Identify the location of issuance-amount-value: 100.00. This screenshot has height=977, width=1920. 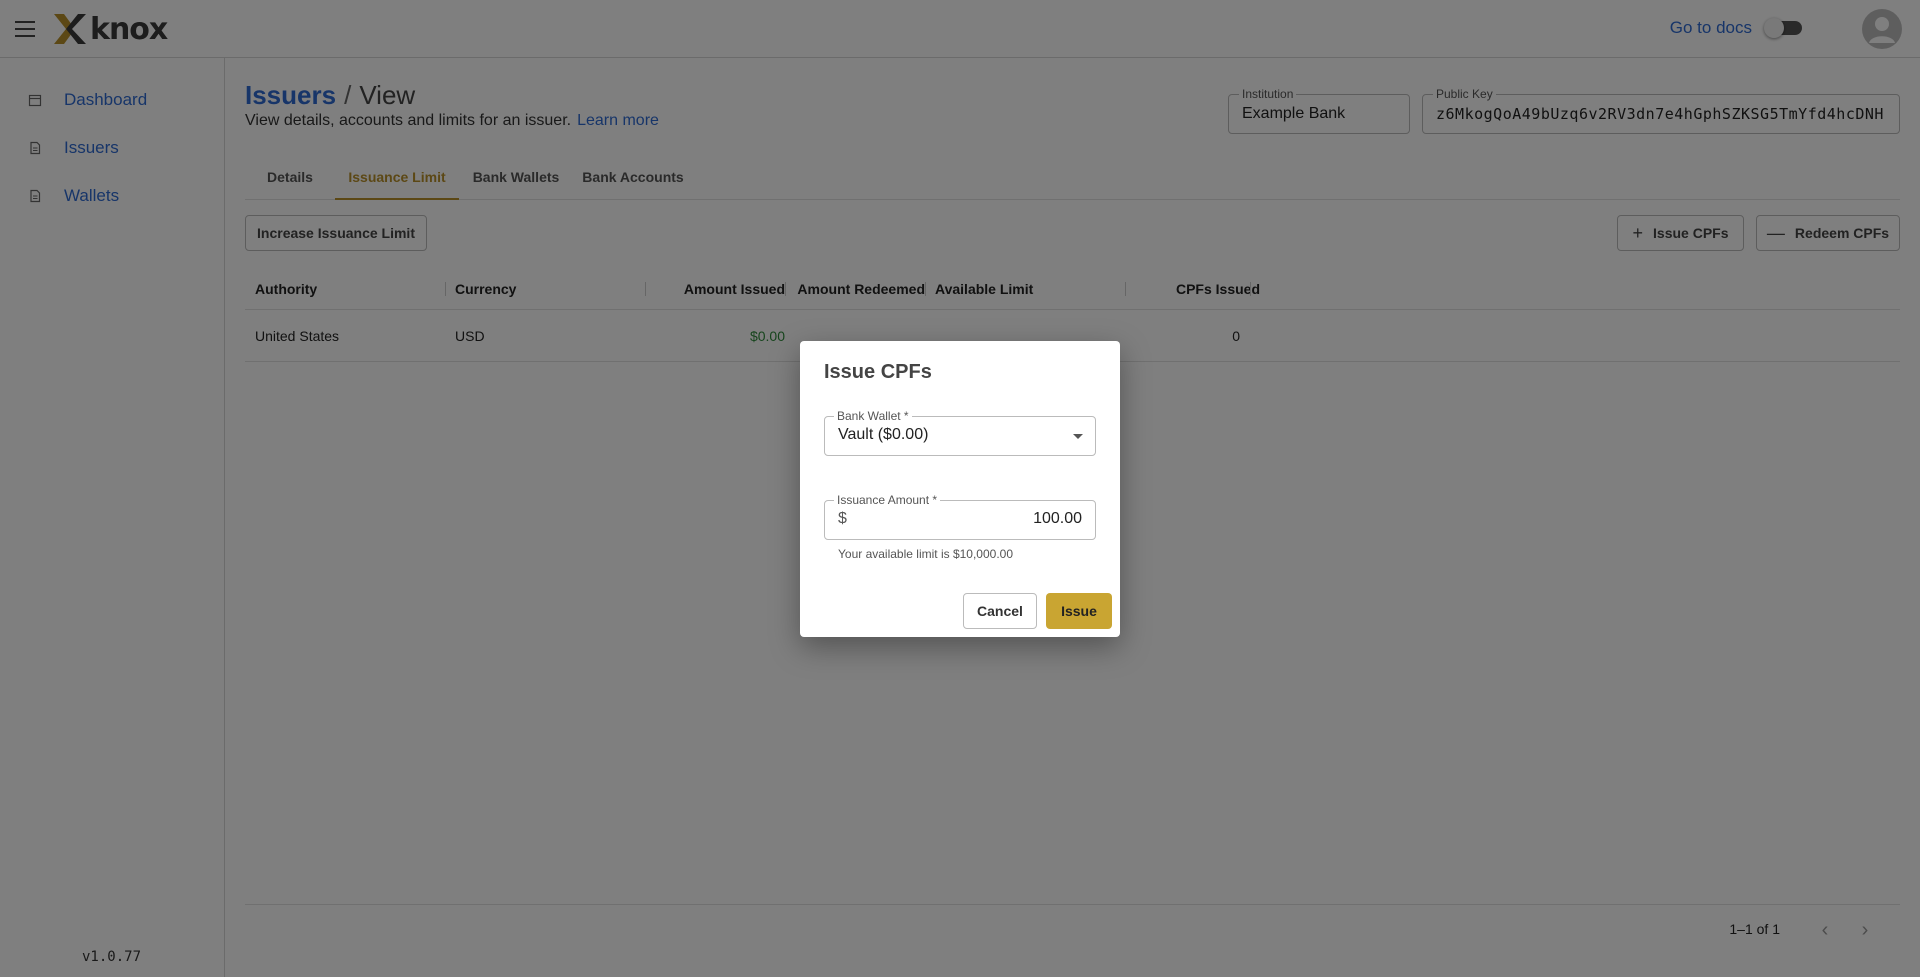
(1057, 518).